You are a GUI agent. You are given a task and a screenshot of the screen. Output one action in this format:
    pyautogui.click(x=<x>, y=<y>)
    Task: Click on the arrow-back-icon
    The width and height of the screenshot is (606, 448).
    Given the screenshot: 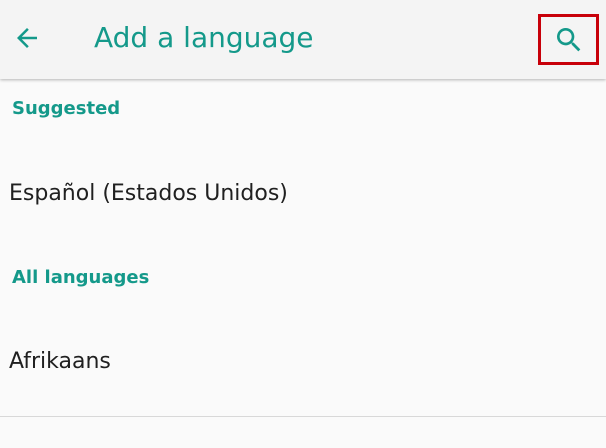 What is the action you would take?
    pyautogui.click(x=27, y=38)
    